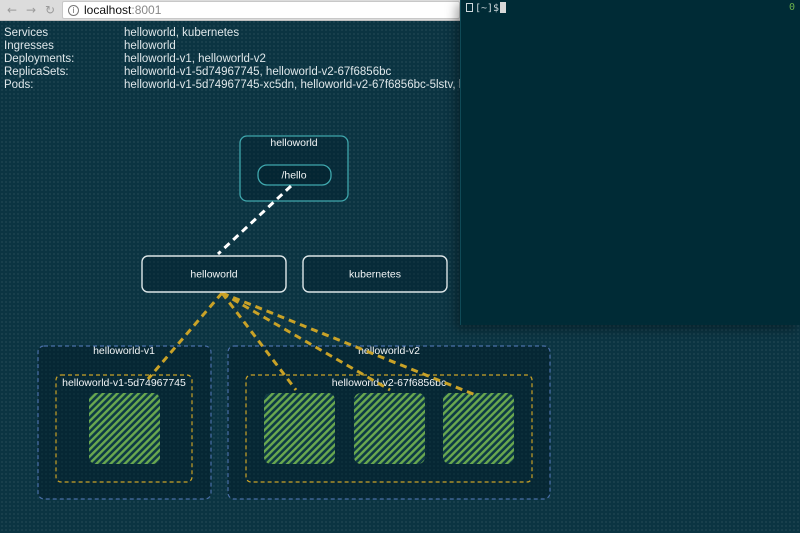 Image resolution: width=800 pixels, height=533 pixels. What do you see at coordinates (375, 275) in the screenshot?
I see `service-label-kubernetes: kubernetes` at bounding box center [375, 275].